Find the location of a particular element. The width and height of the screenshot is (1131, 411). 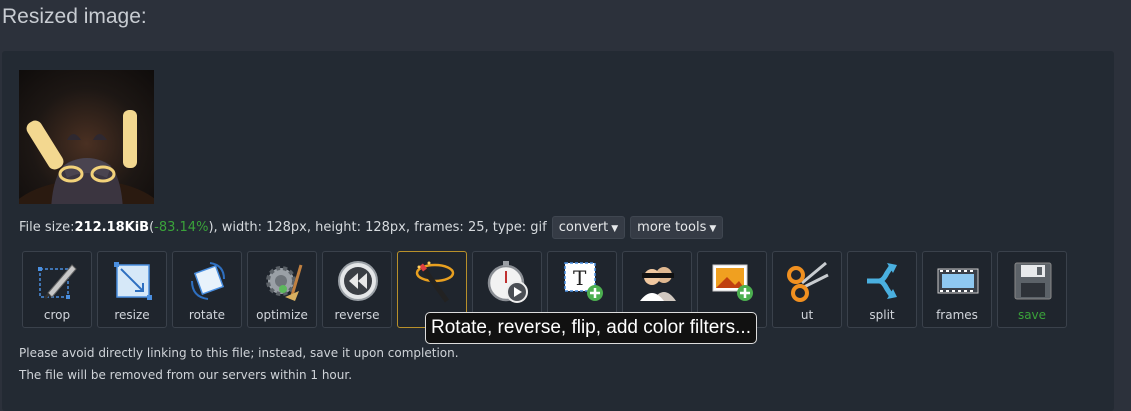

optimize-icon is located at coordinates (284, 282).